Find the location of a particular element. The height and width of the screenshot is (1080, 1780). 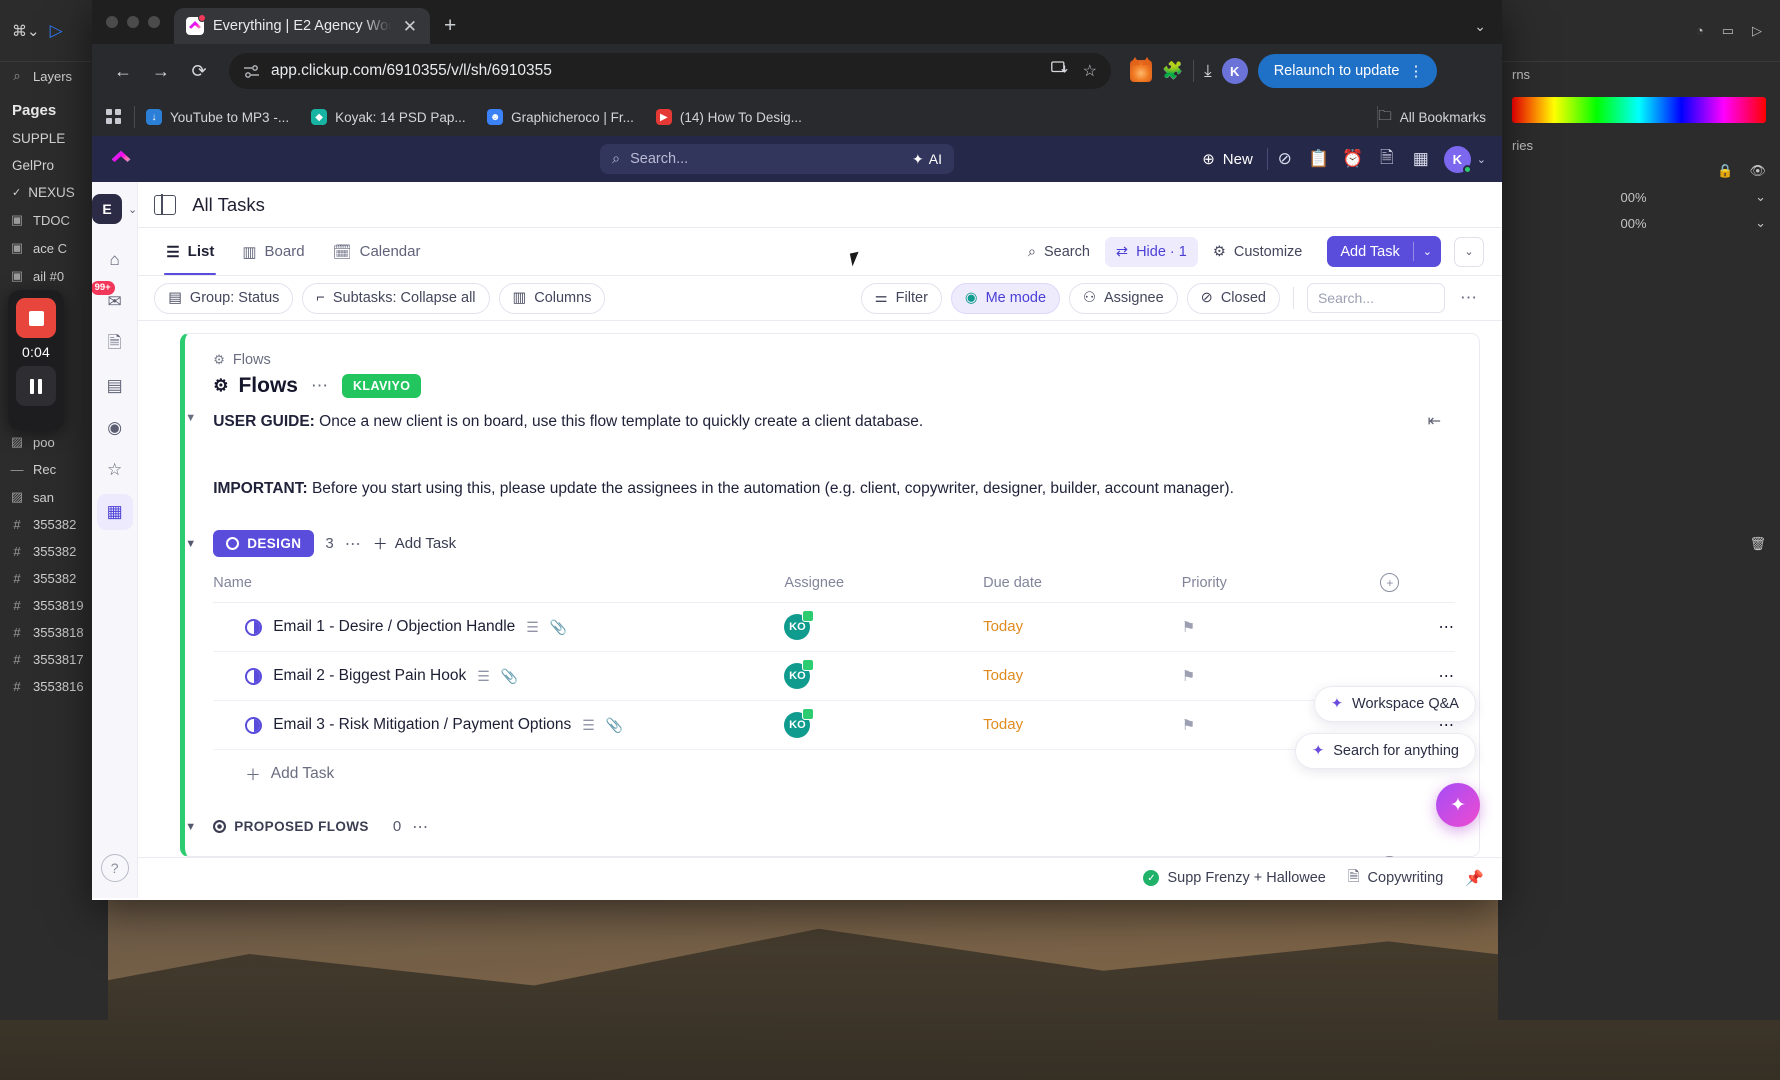

extensions-puzzle-icon: 🧩 is located at coordinates (1172, 71).